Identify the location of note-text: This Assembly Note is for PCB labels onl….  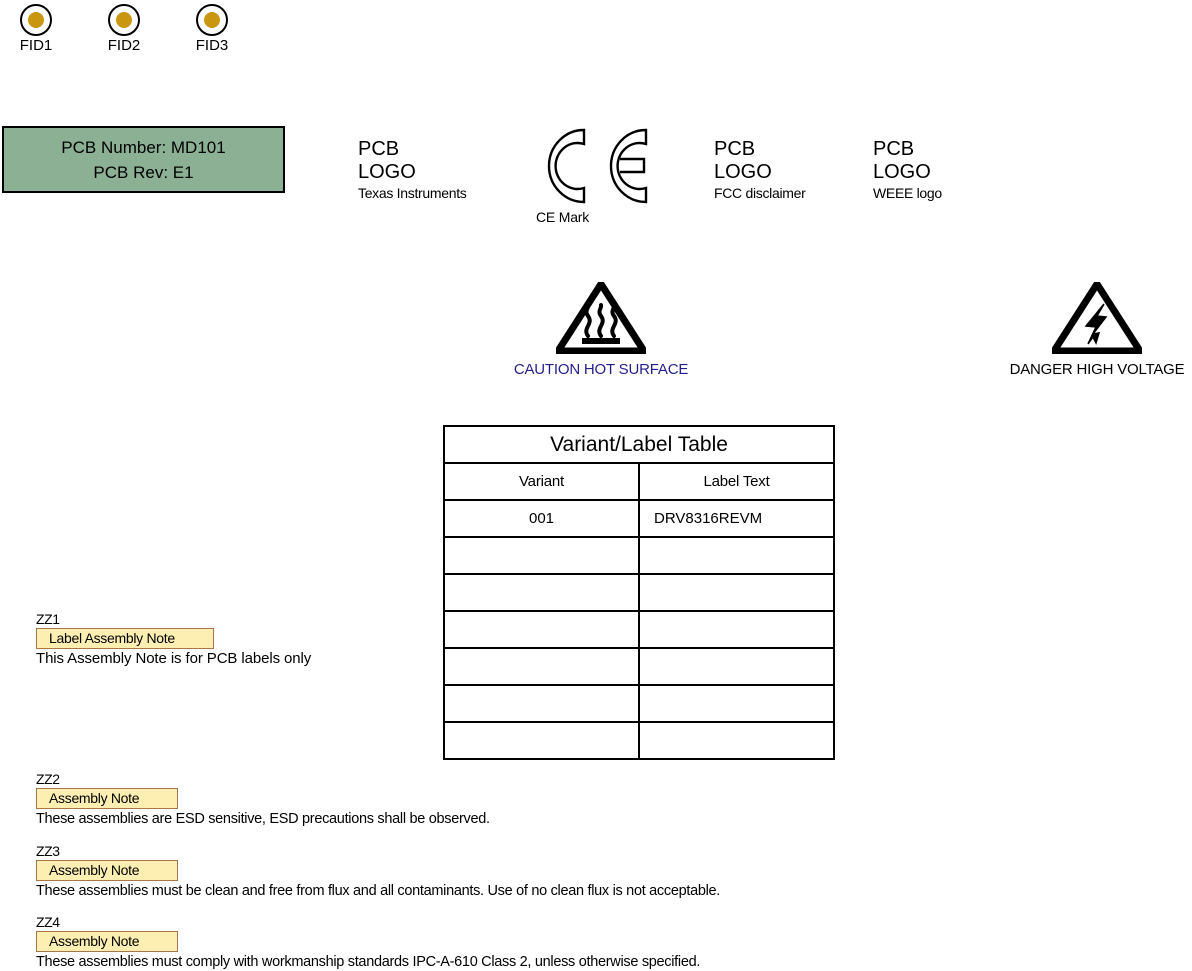
(174, 658).